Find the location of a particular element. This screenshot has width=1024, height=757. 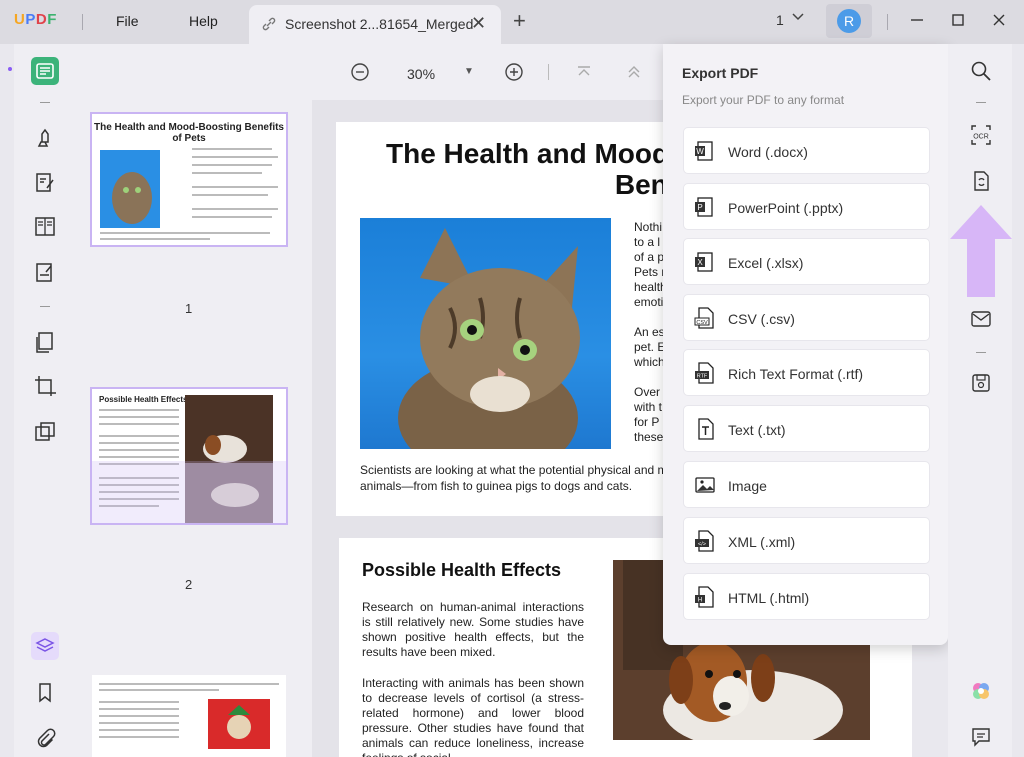

reader-mode-button is located at coordinates (45, 71).